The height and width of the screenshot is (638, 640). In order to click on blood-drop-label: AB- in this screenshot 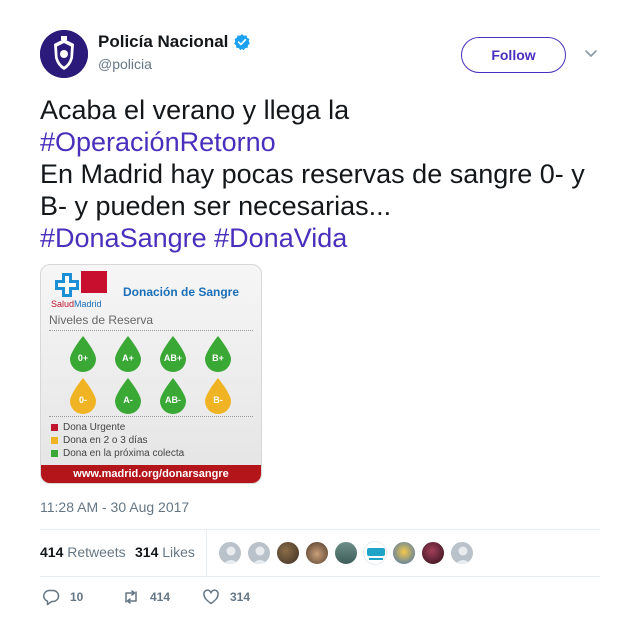, I will do `click(173, 400)`.